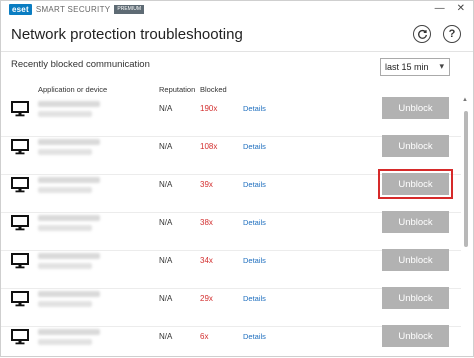 The image size is (474, 358). Describe the element at coordinates (73, 89) in the screenshot. I see `column-header-app: Application or device` at that location.